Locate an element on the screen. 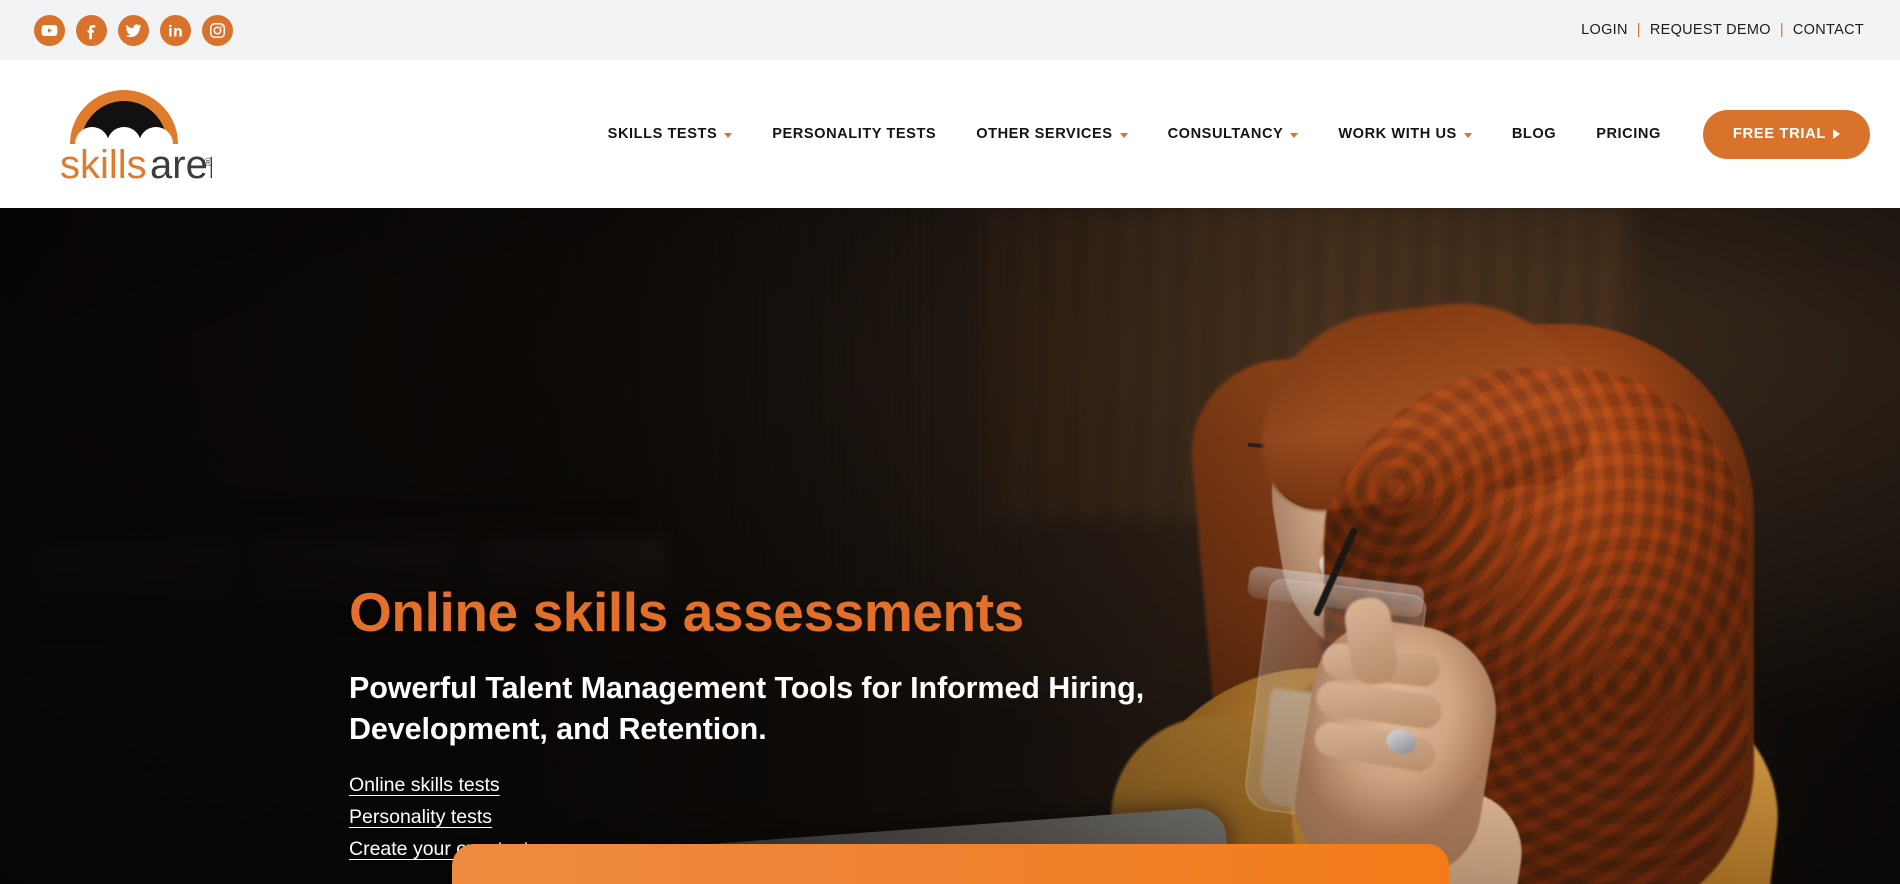  nav-label: OTHER SERVICES is located at coordinates (1044, 134).